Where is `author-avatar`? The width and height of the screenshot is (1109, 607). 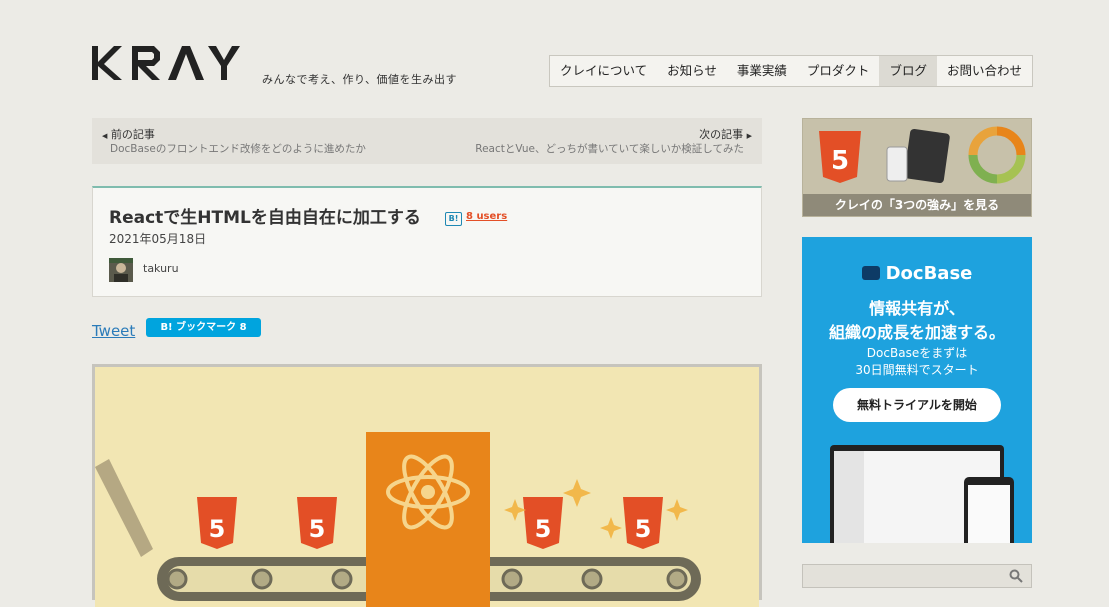
author-avatar is located at coordinates (121, 270).